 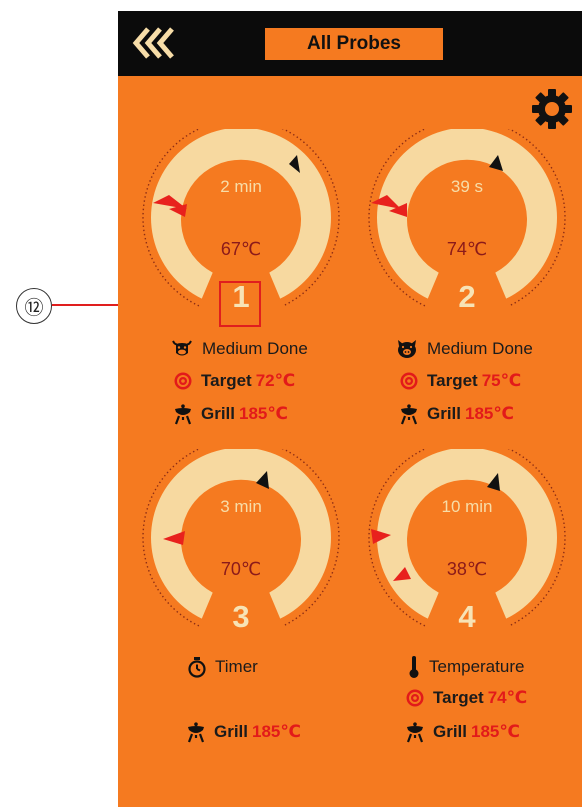 What do you see at coordinates (241, 569) in the screenshot?
I see `temp-readout: 70℃` at bounding box center [241, 569].